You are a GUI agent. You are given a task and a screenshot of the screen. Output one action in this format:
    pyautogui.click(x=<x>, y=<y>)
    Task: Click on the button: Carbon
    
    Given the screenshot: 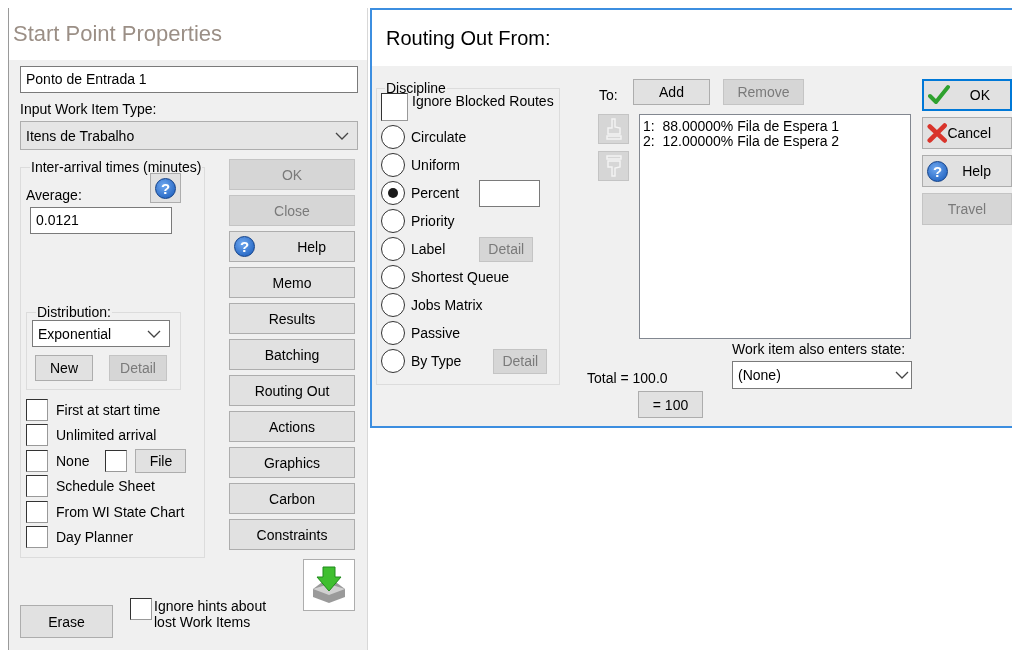 What is the action you would take?
    pyautogui.click(x=292, y=498)
    